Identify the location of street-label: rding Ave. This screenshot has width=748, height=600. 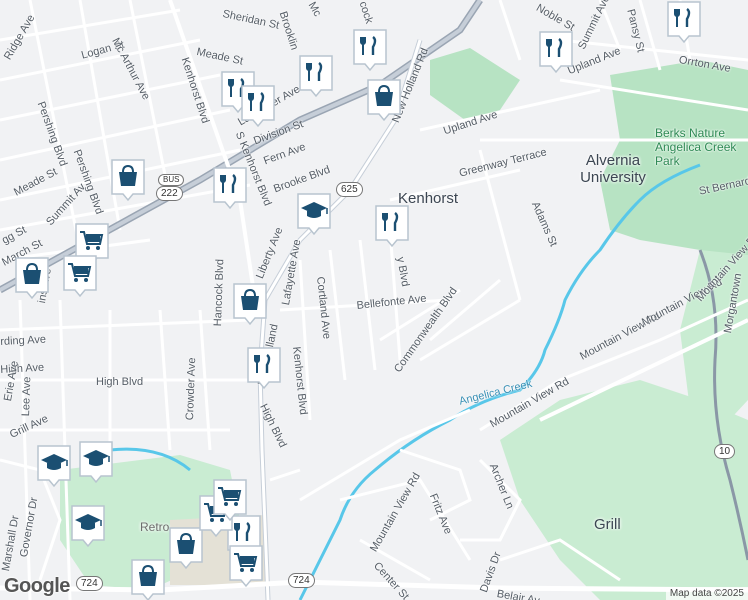
(23, 340).